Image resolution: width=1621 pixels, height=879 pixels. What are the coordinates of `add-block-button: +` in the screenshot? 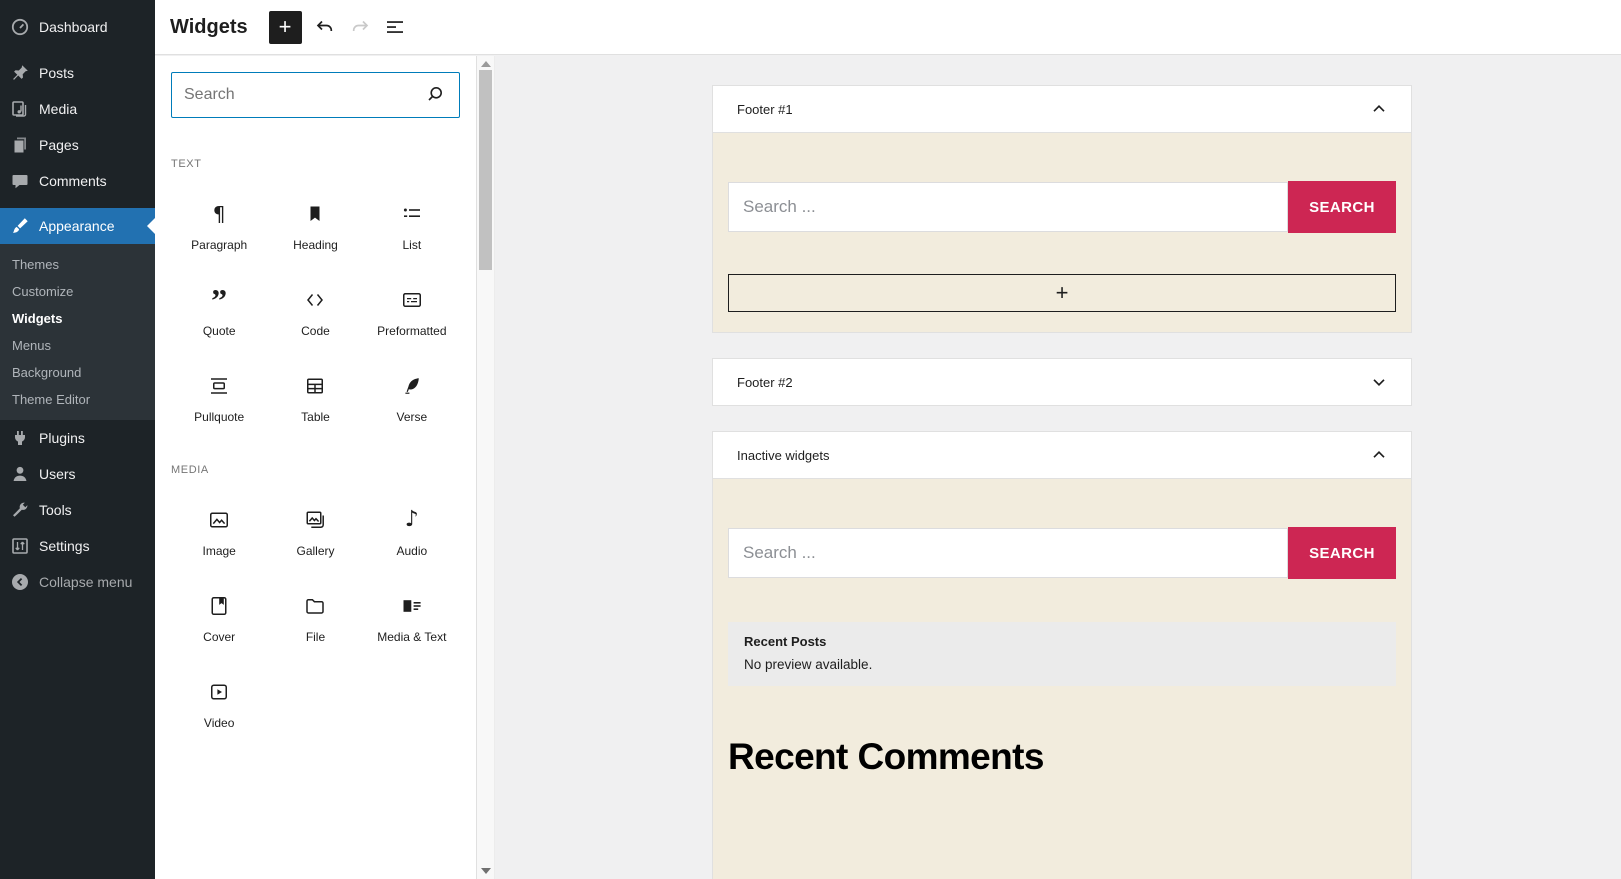 It's located at (285, 27).